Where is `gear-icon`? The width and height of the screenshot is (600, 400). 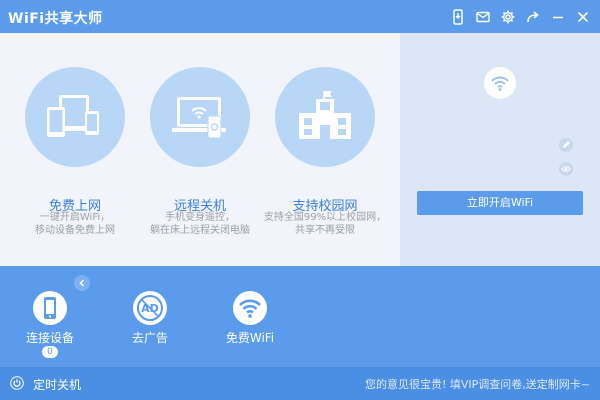 gear-icon is located at coordinates (508, 17).